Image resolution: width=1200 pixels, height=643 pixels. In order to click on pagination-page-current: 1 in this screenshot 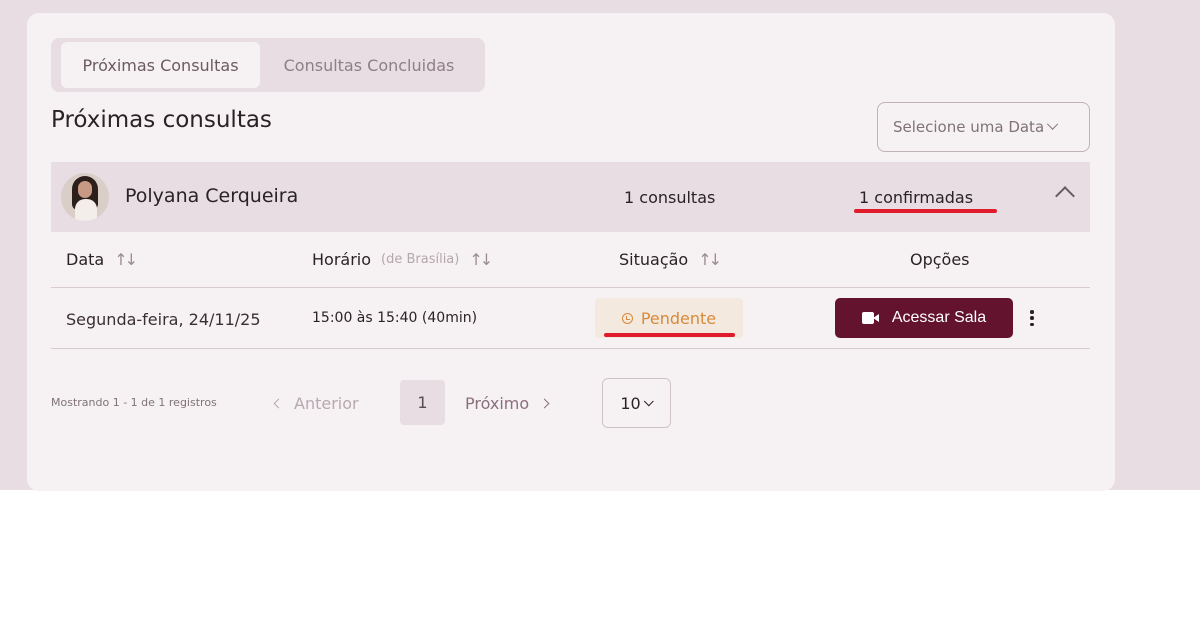, I will do `click(422, 402)`.